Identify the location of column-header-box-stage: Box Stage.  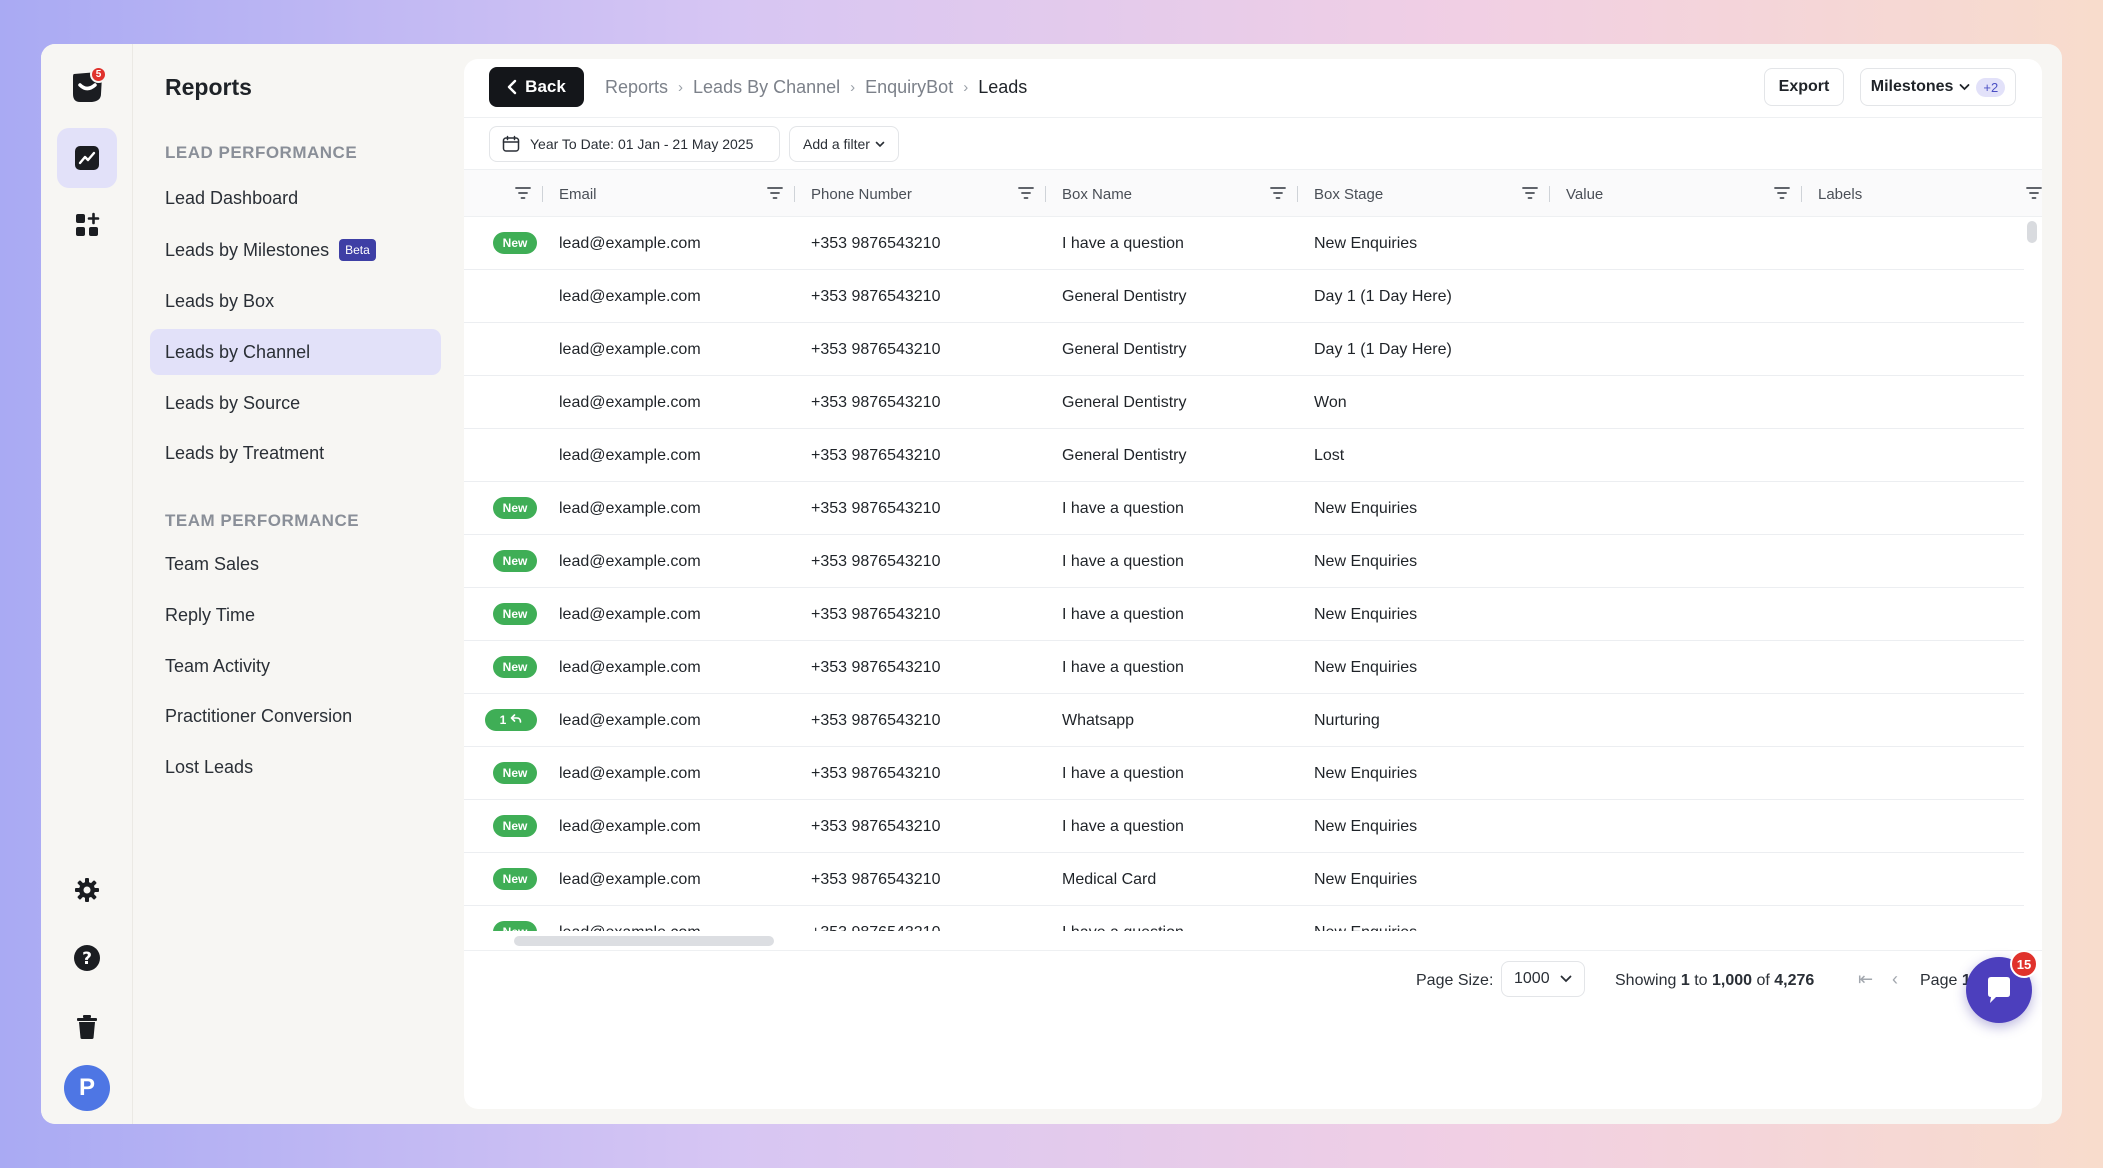
(1348, 194).